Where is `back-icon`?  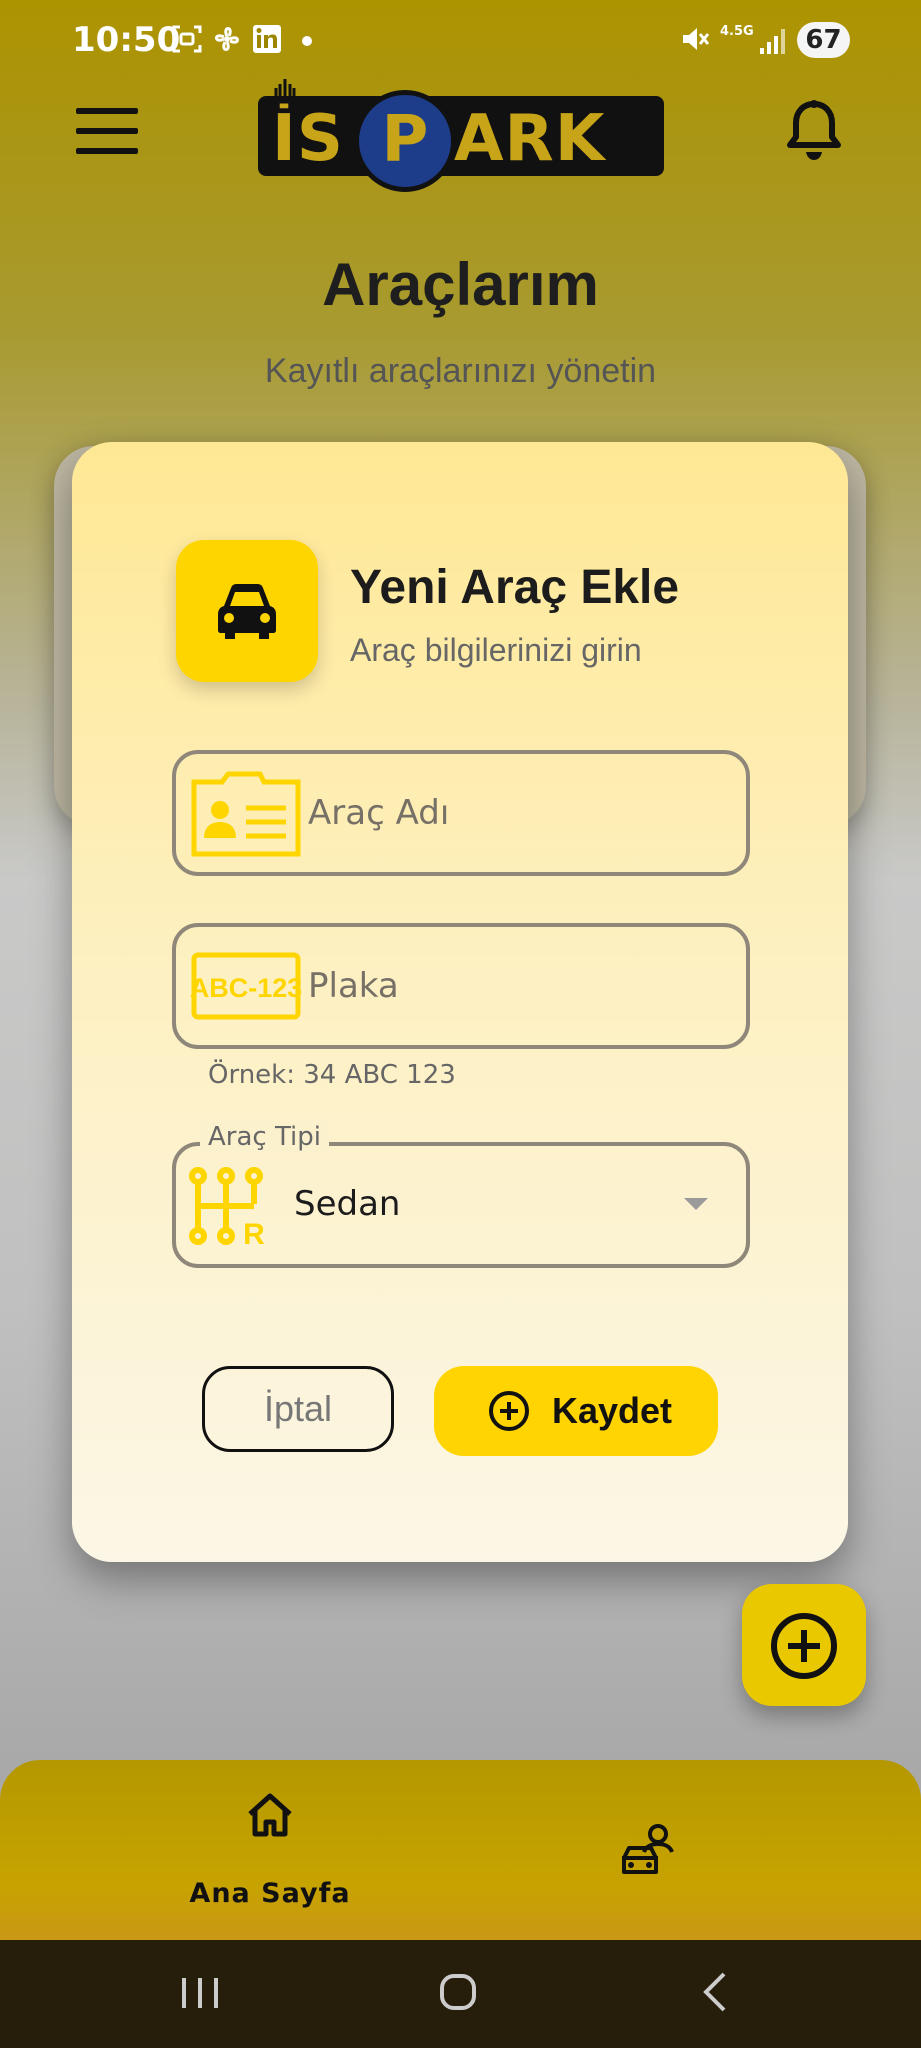
back-icon is located at coordinates (715, 1992).